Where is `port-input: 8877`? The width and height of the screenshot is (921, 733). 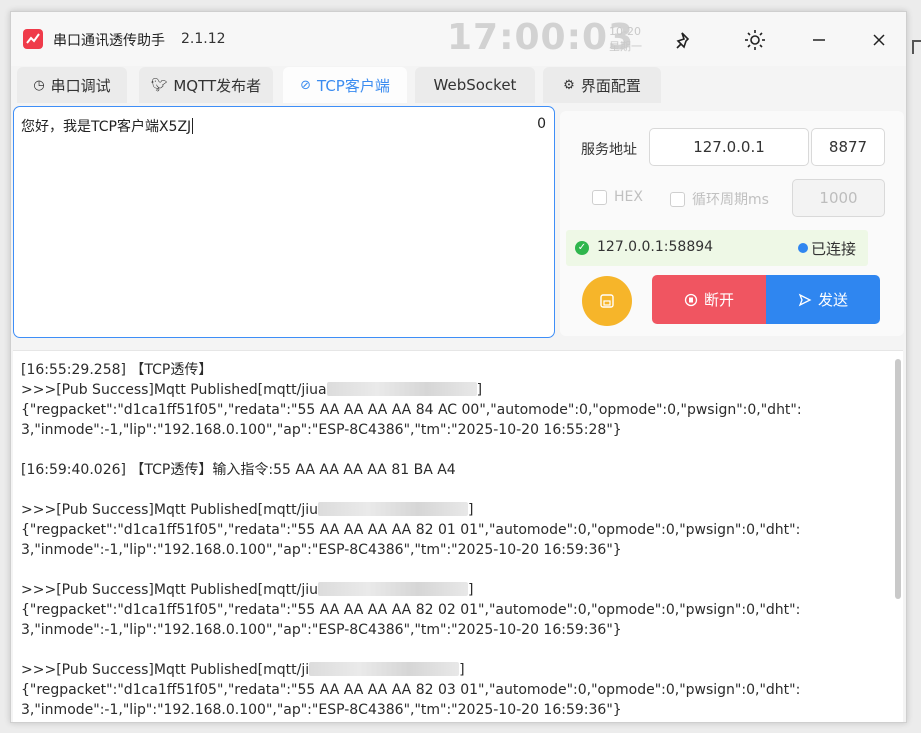
port-input: 8877 is located at coordinates (848, 147).